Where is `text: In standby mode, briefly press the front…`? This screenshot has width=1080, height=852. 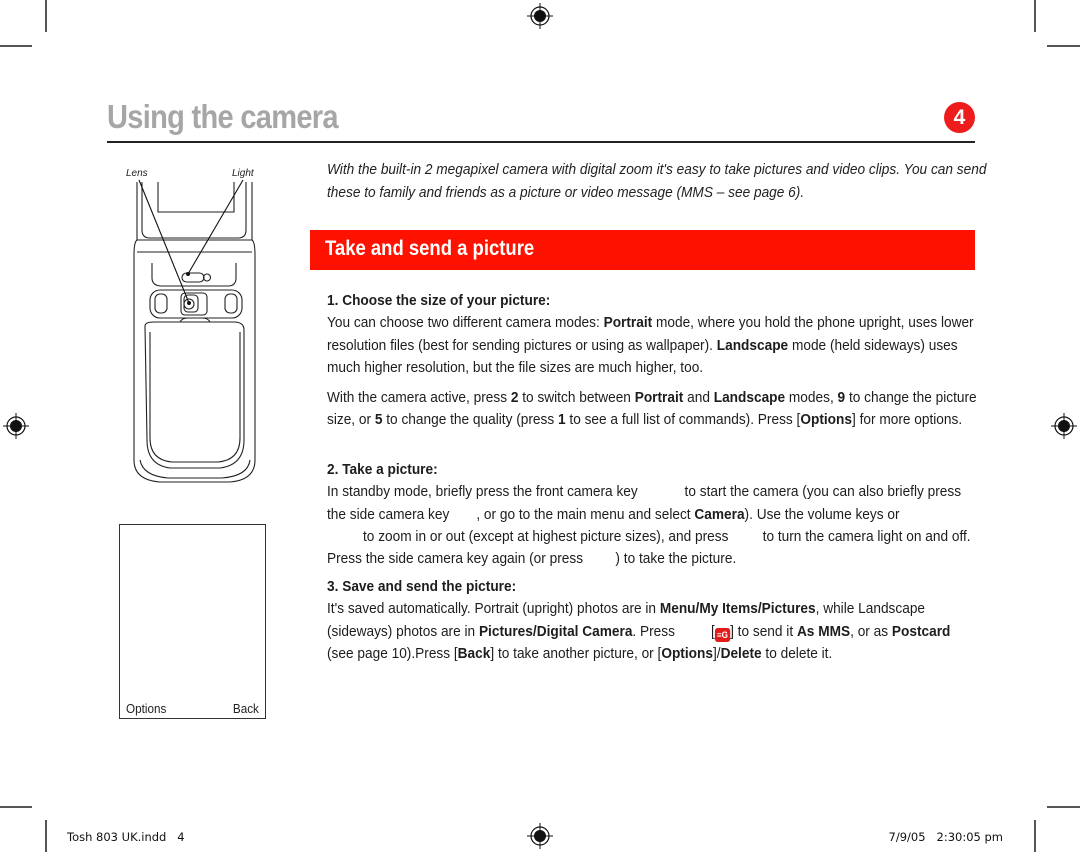 text: In standby mode, briefly press the front… is located at coordinates (482, 492).